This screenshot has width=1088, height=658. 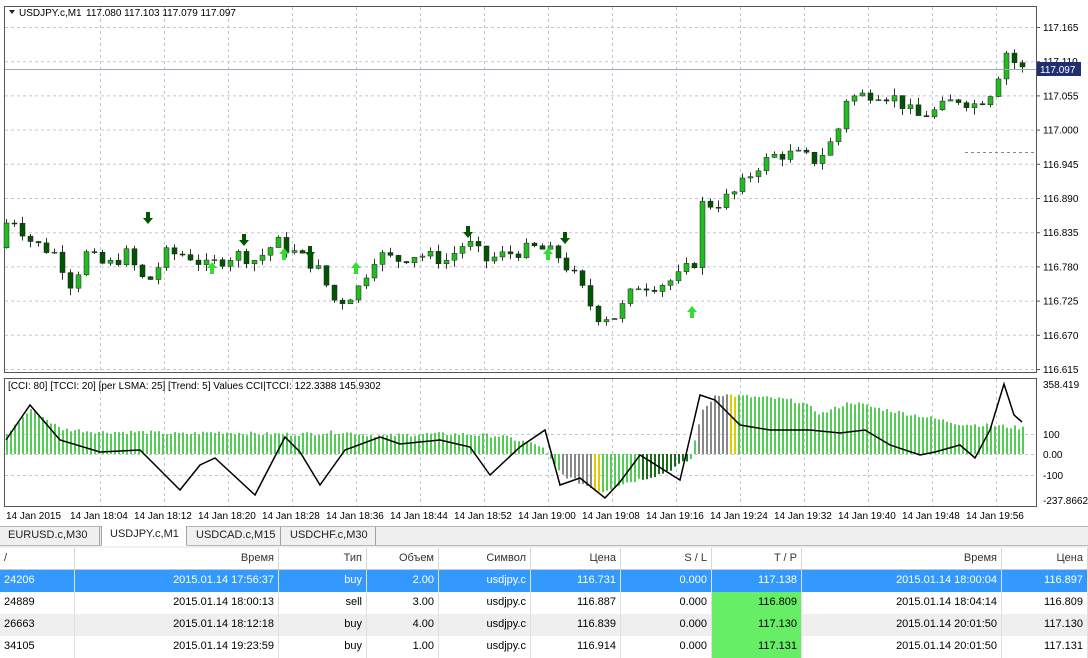 What do you see at coordinates (37, 559) in the screenshot?
I see `col-order: /` at bounding box center [37, 559].